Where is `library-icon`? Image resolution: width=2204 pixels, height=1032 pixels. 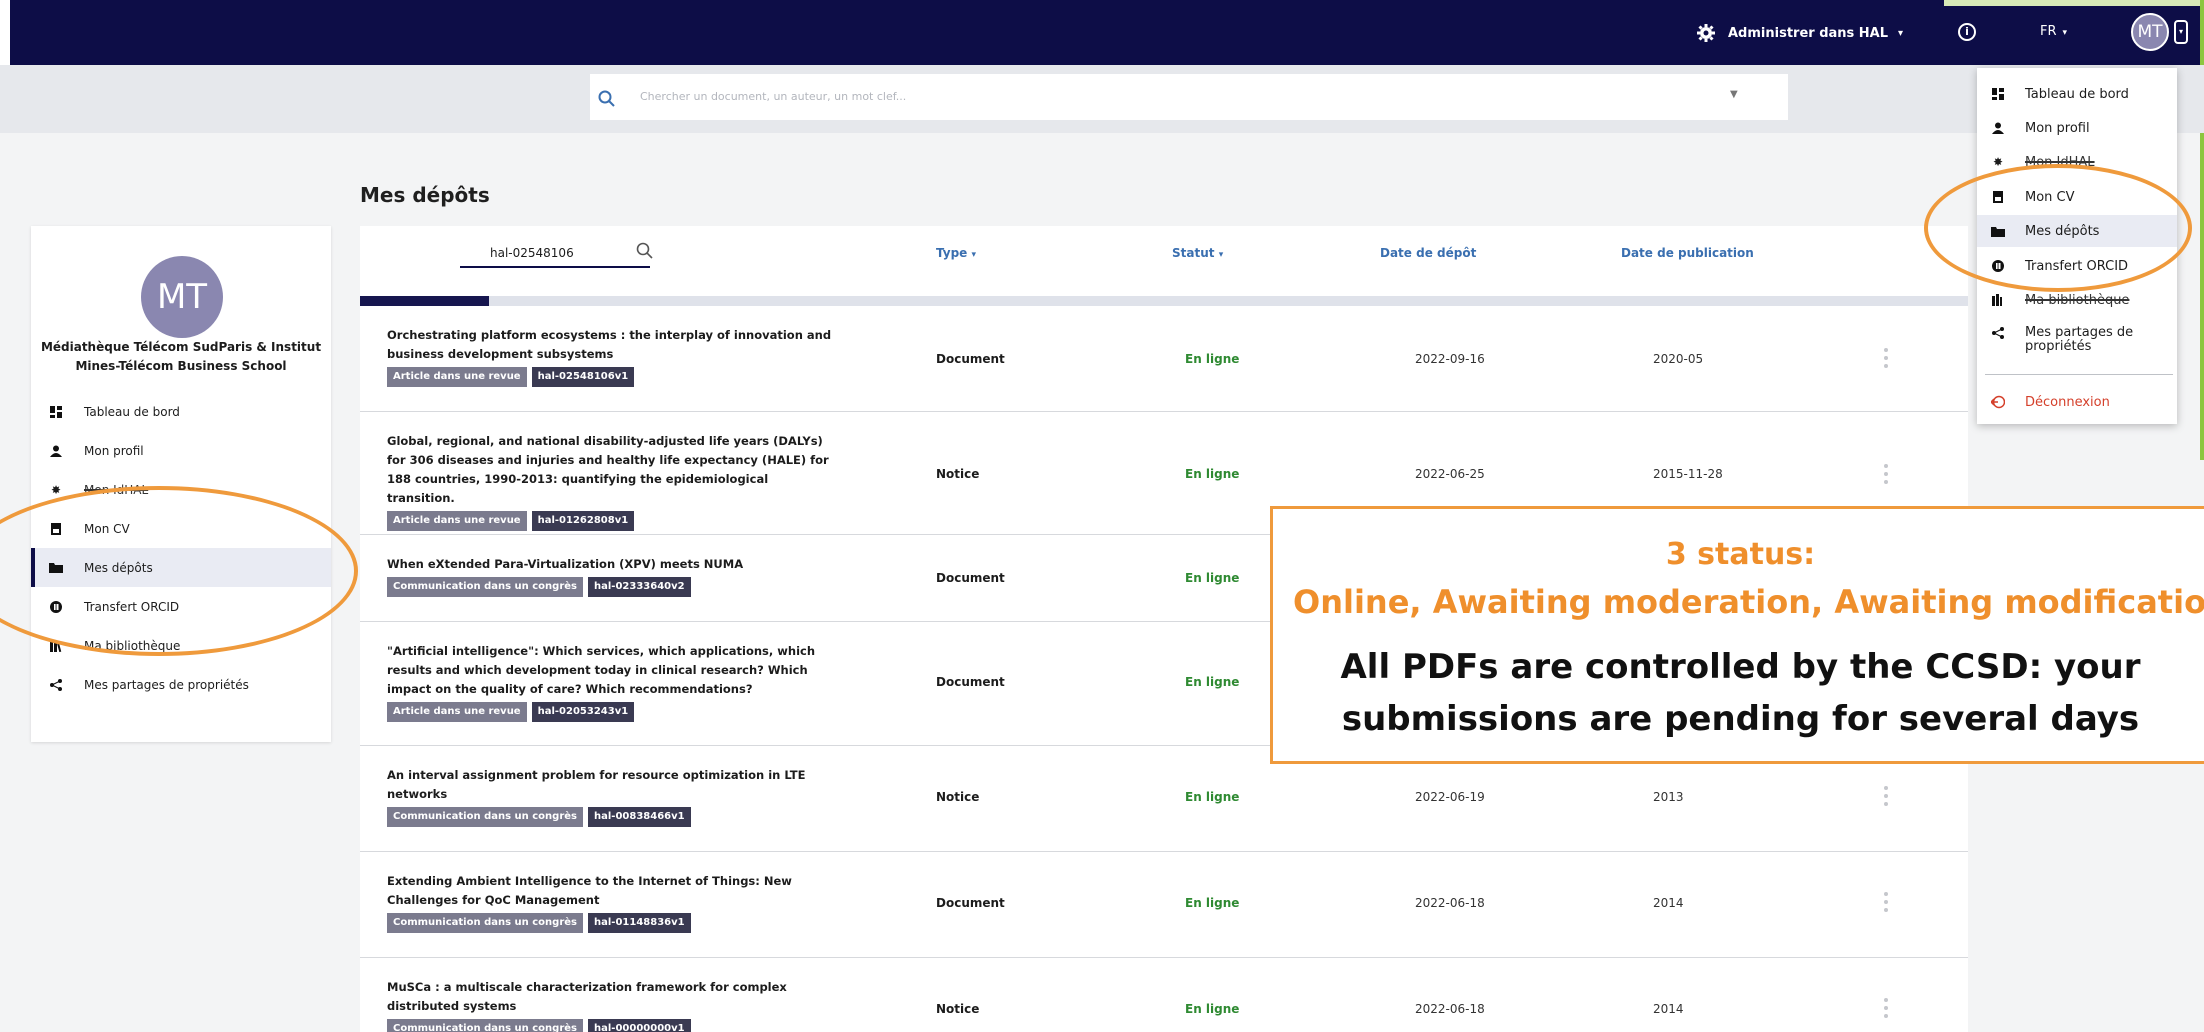 library-icon is located at coordinates (1998, 300).